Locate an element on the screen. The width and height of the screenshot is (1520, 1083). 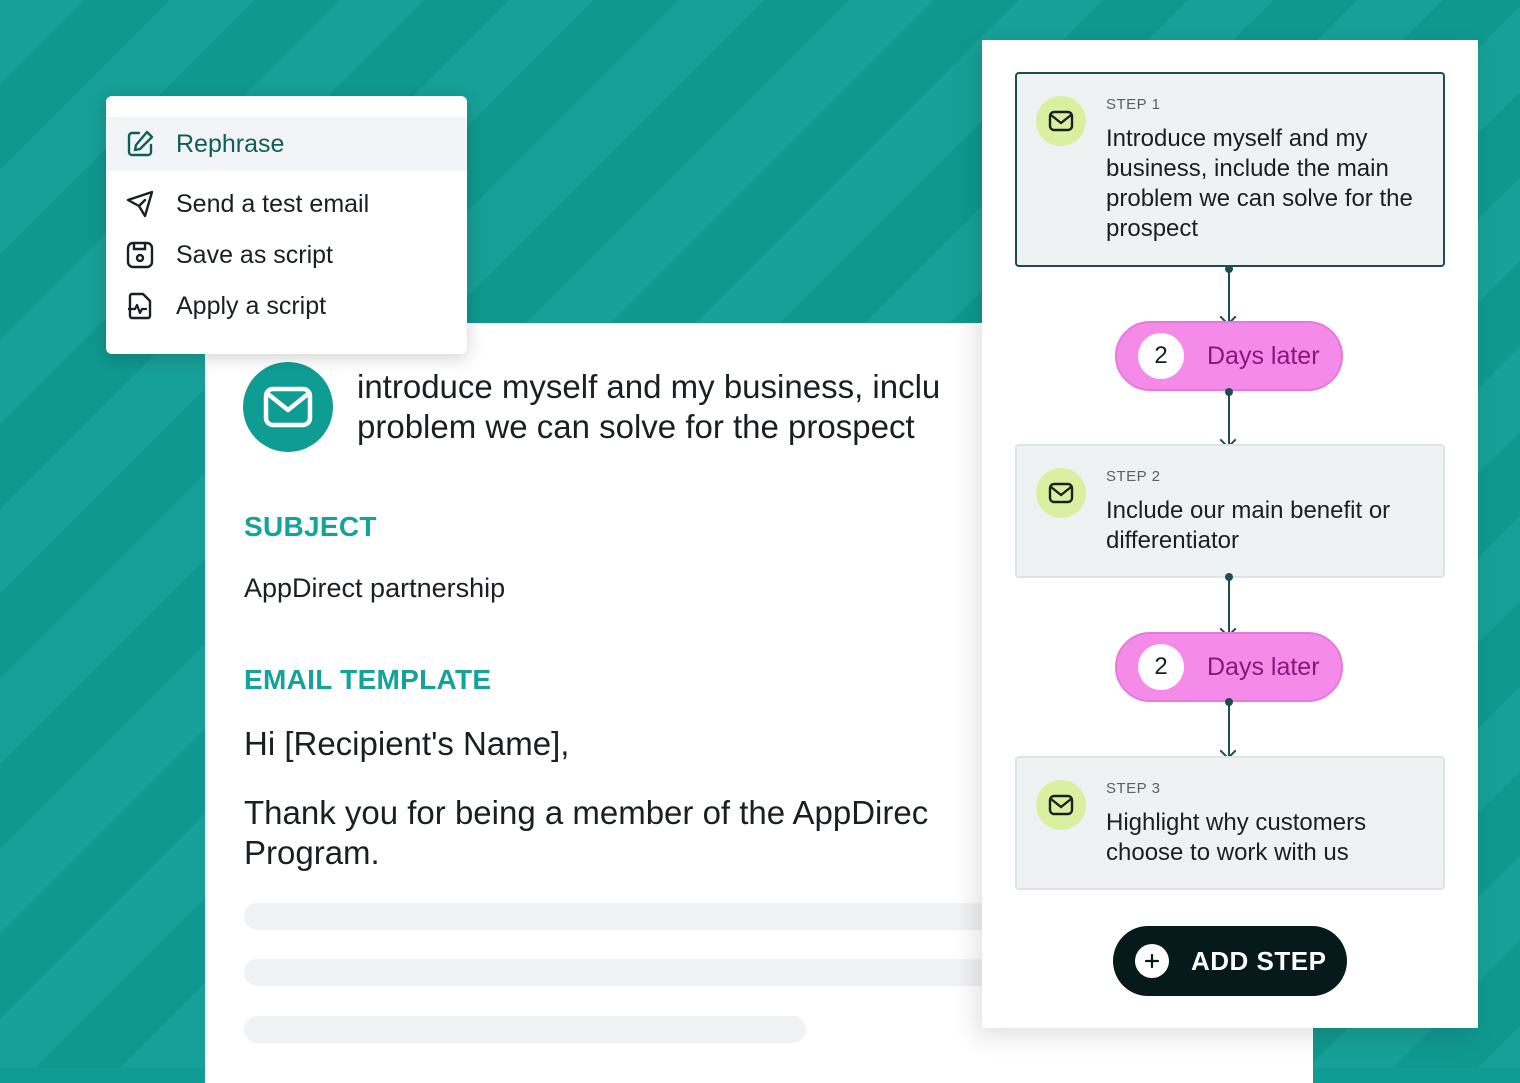
headline-line: problem we can solve for the prospect is located at coordinates (636, 426).